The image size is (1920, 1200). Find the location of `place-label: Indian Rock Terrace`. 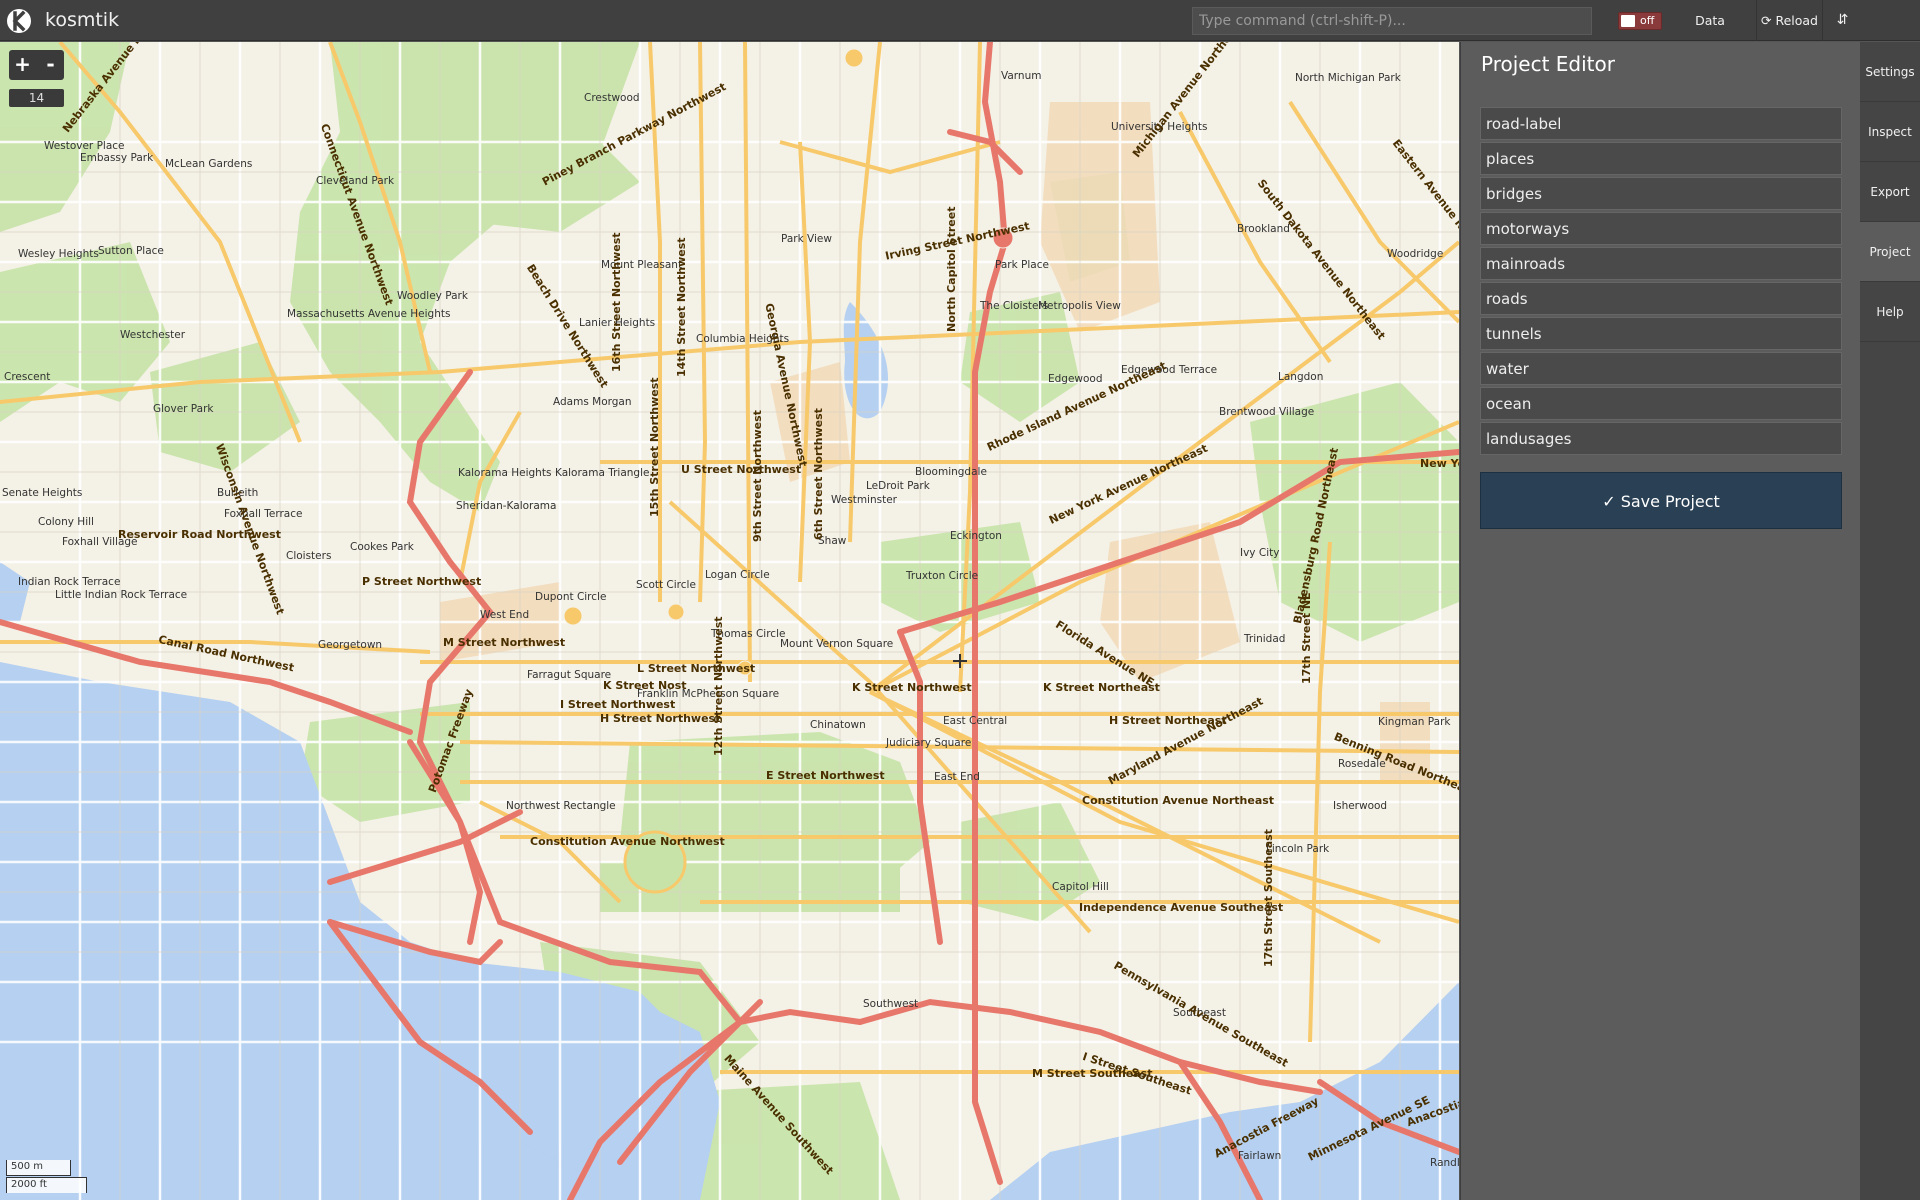

place-label: Indian Rock Terrace is located at coordinates (69, 582).